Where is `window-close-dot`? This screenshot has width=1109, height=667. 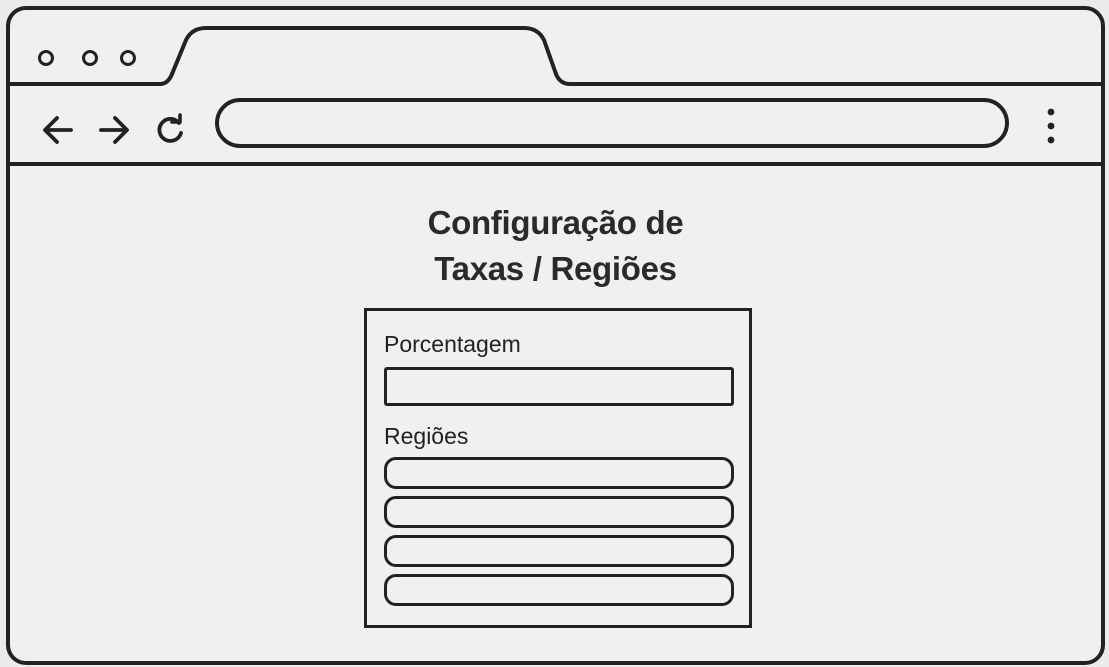
window-close-dot is located at coordinates (46, 58).